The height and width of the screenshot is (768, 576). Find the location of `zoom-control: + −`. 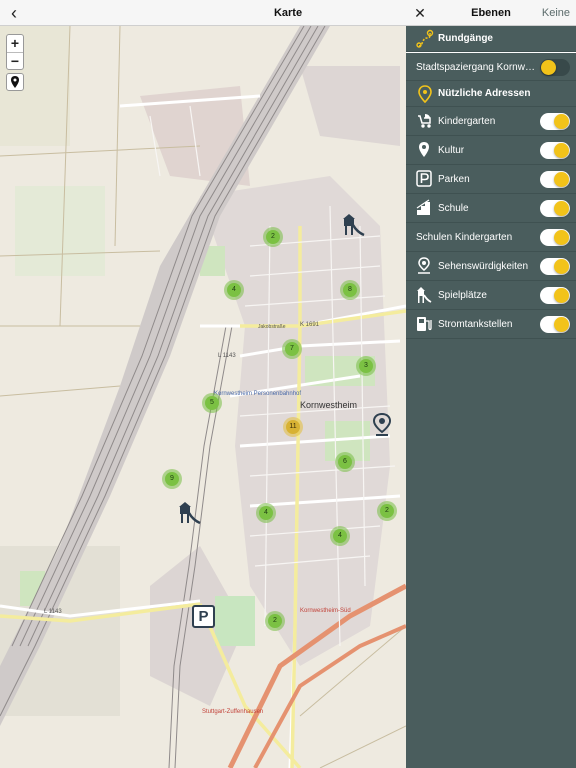

zoom-control: + − is located at coordinates (15, 52).